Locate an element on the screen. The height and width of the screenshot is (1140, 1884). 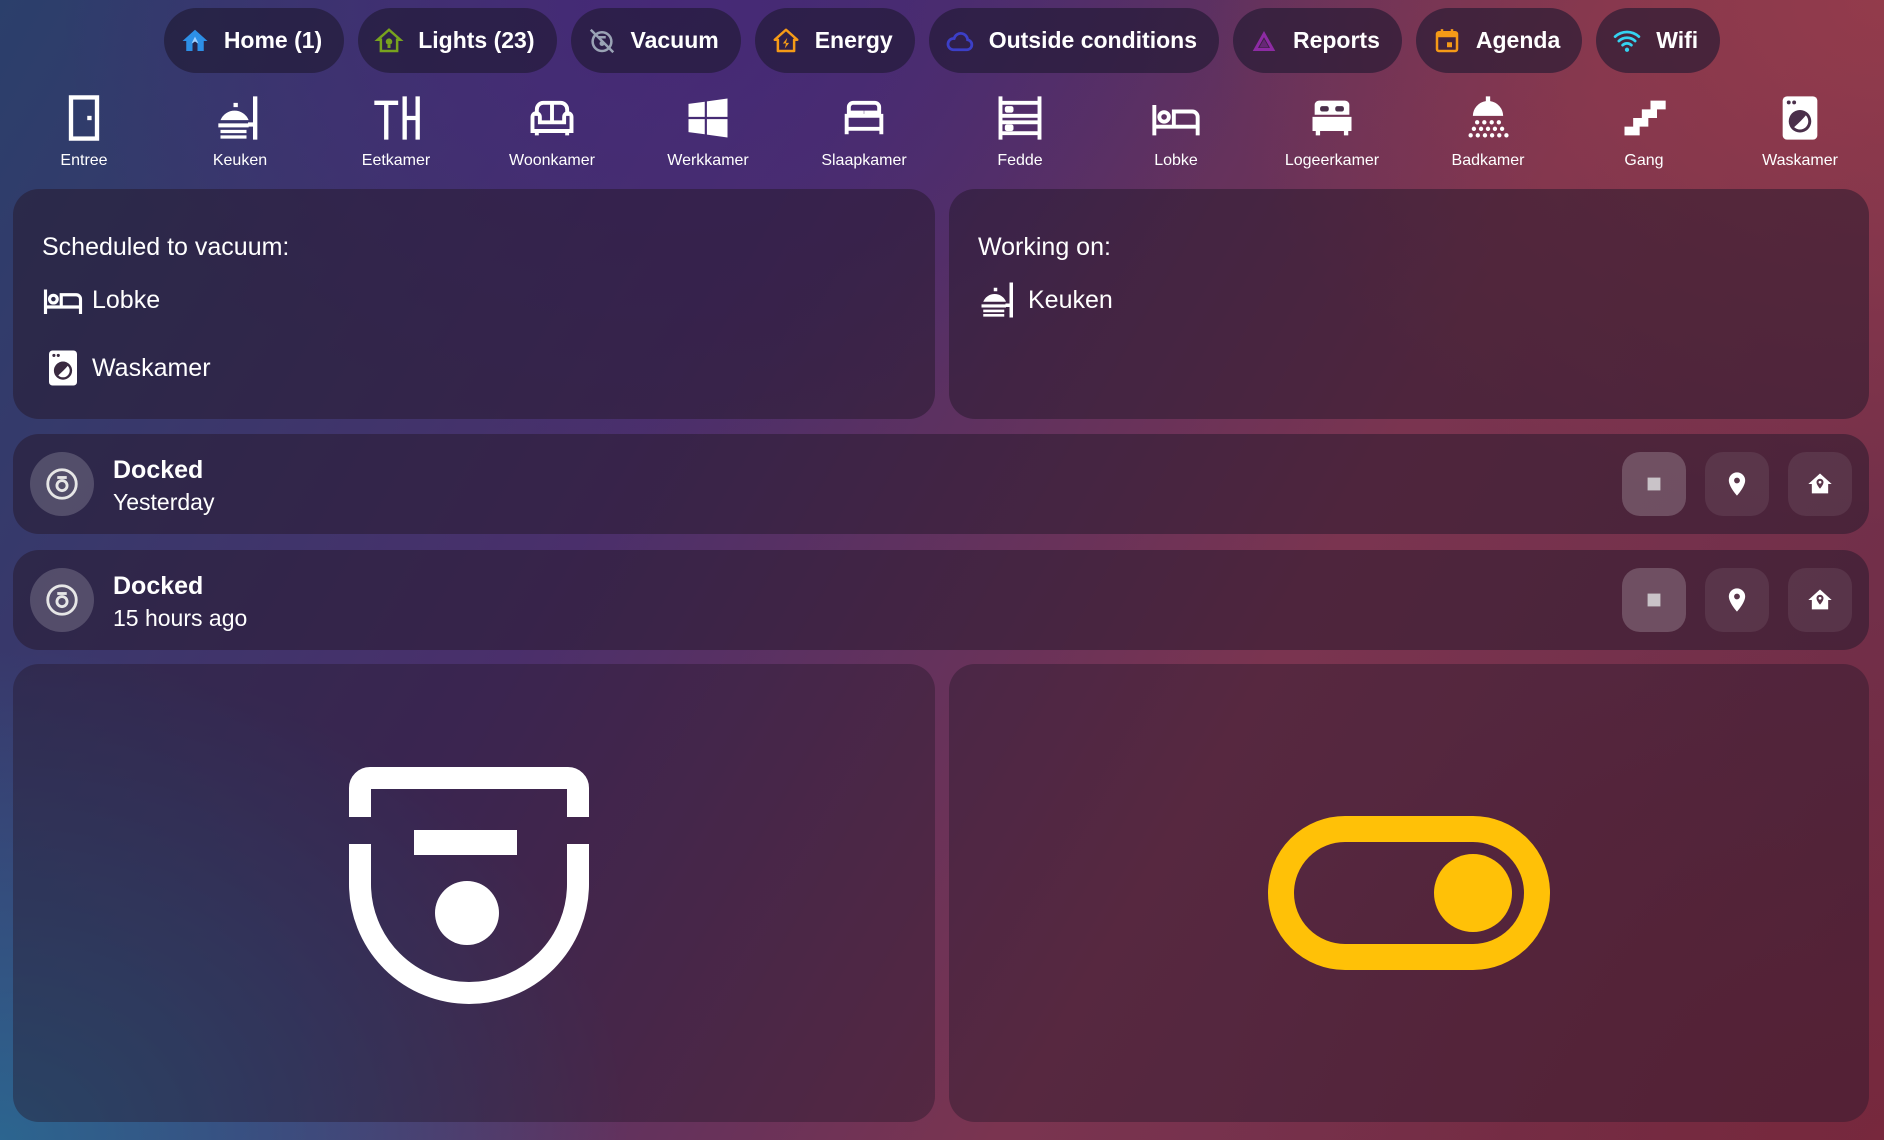
home-icon is located at coordinates (195, 40).